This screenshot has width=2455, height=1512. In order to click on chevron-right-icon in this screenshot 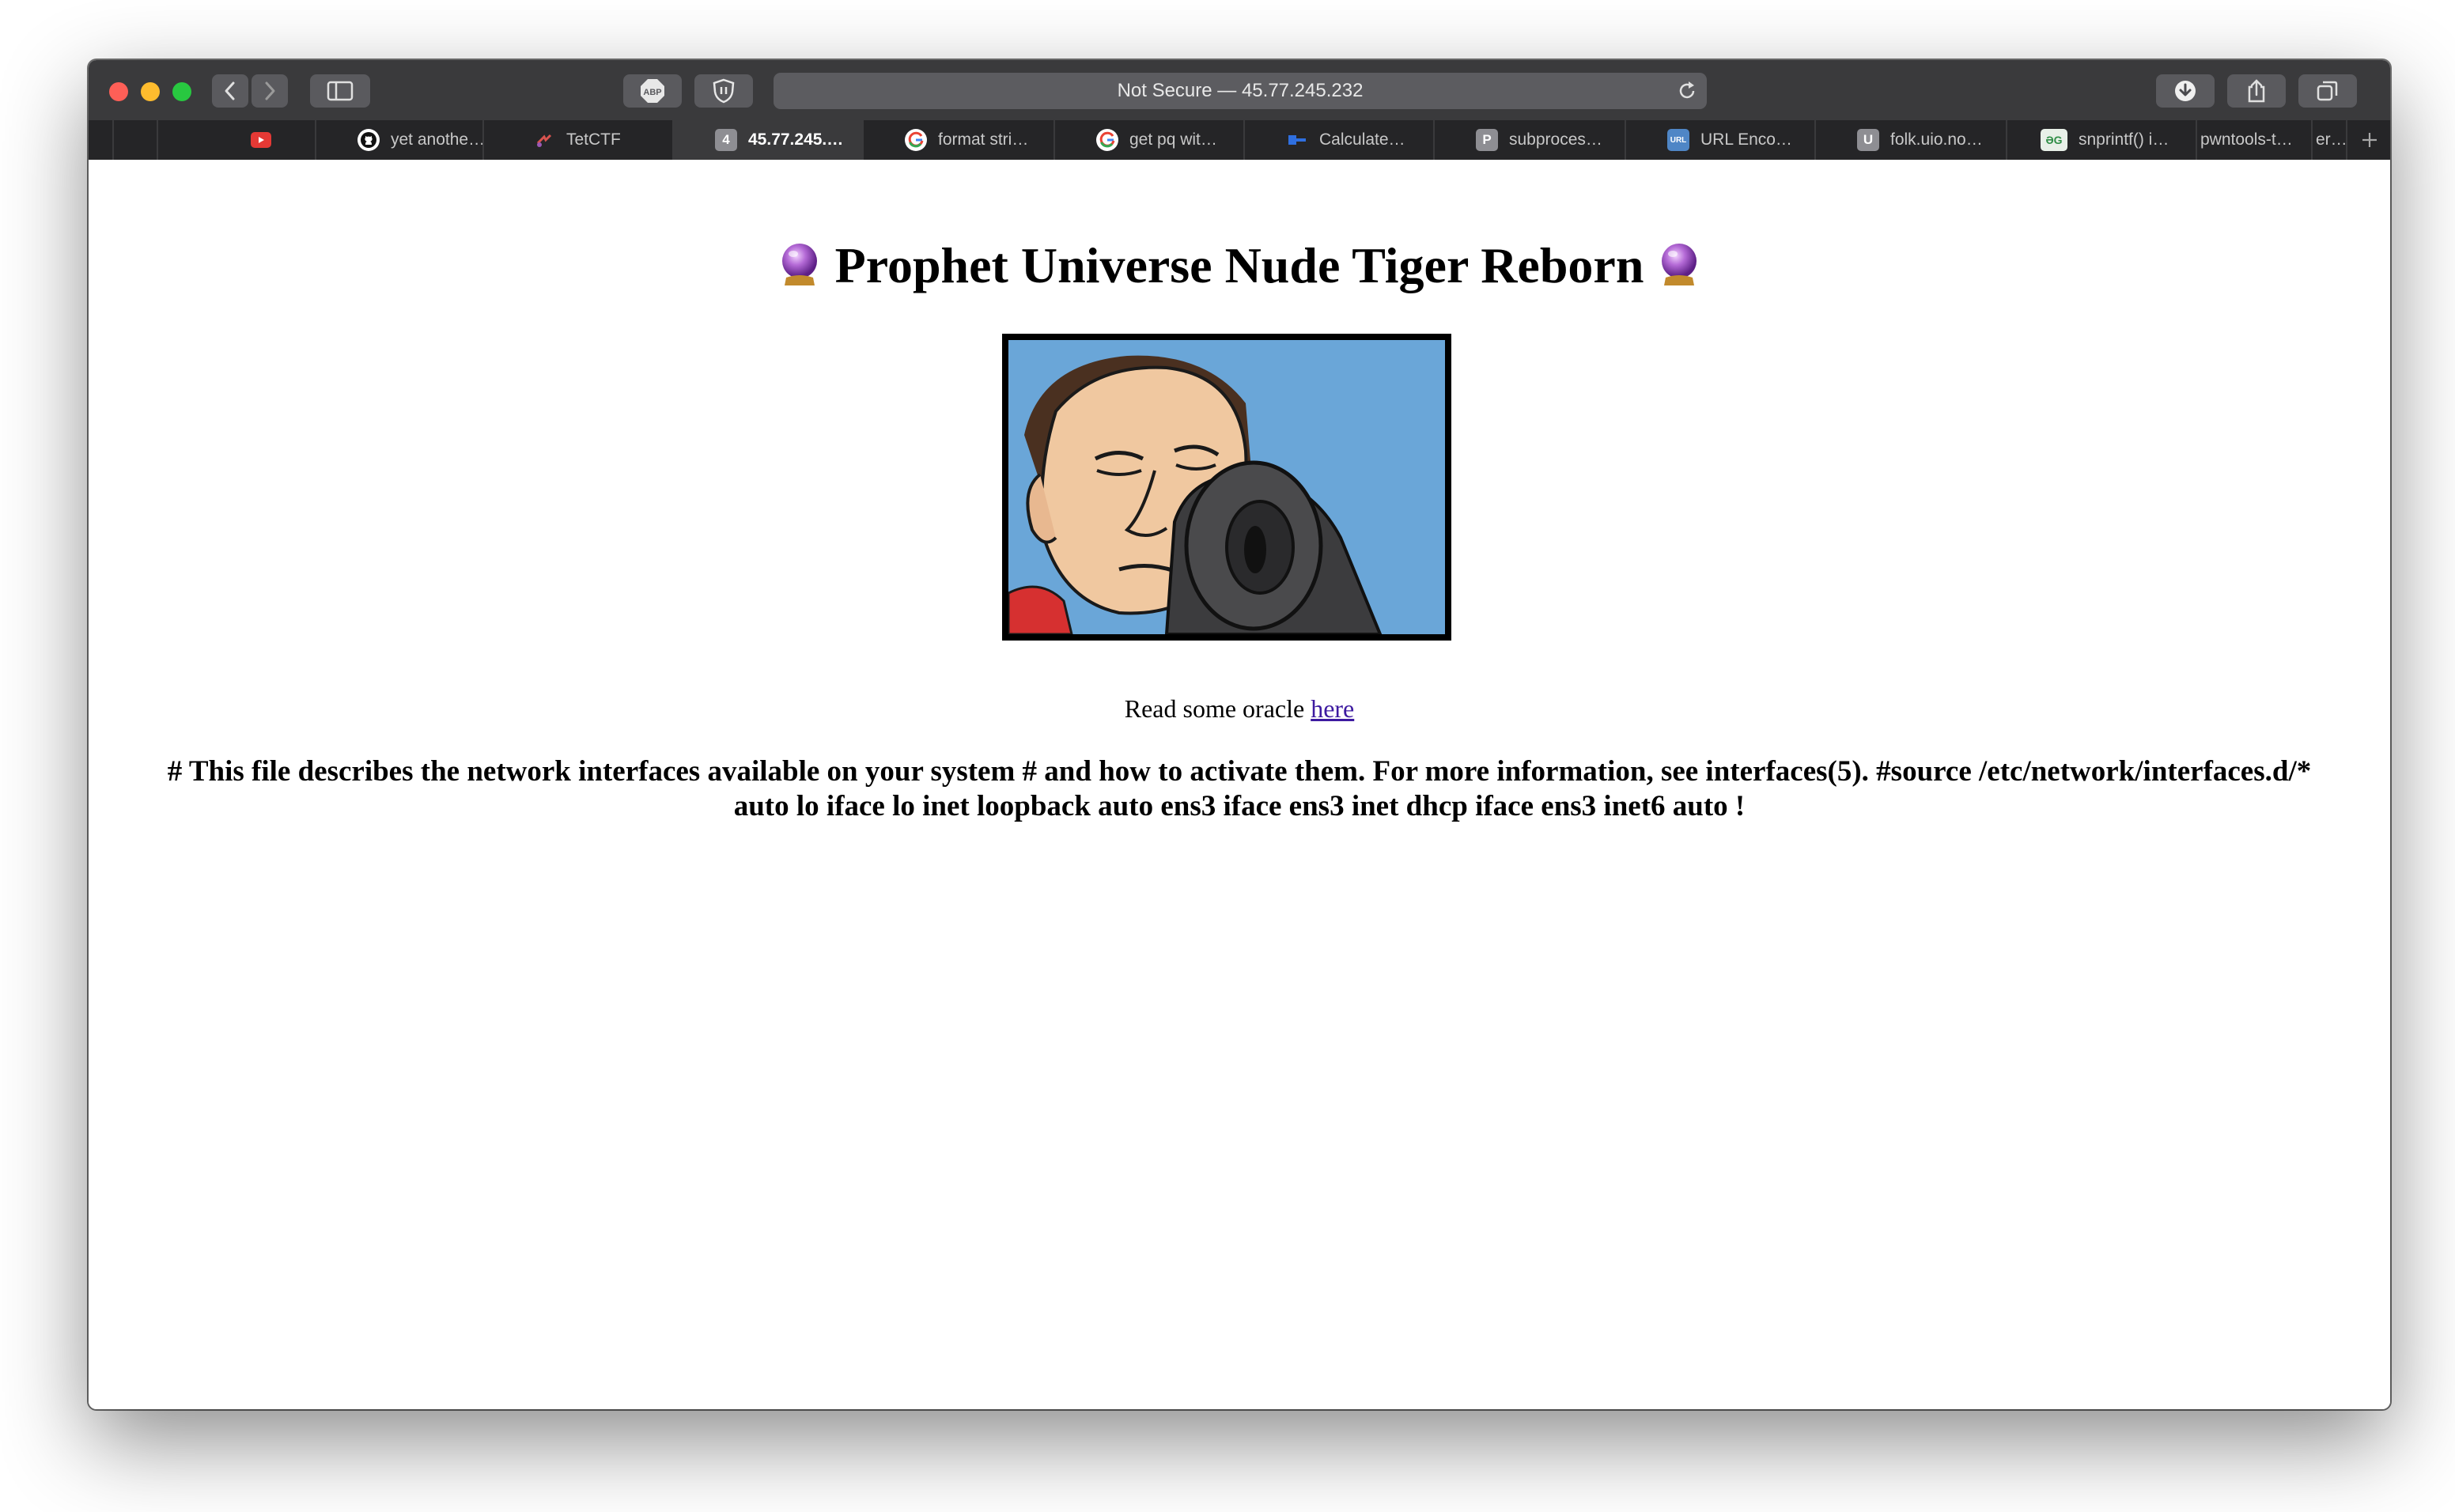, I will do `click(270, 91)`.